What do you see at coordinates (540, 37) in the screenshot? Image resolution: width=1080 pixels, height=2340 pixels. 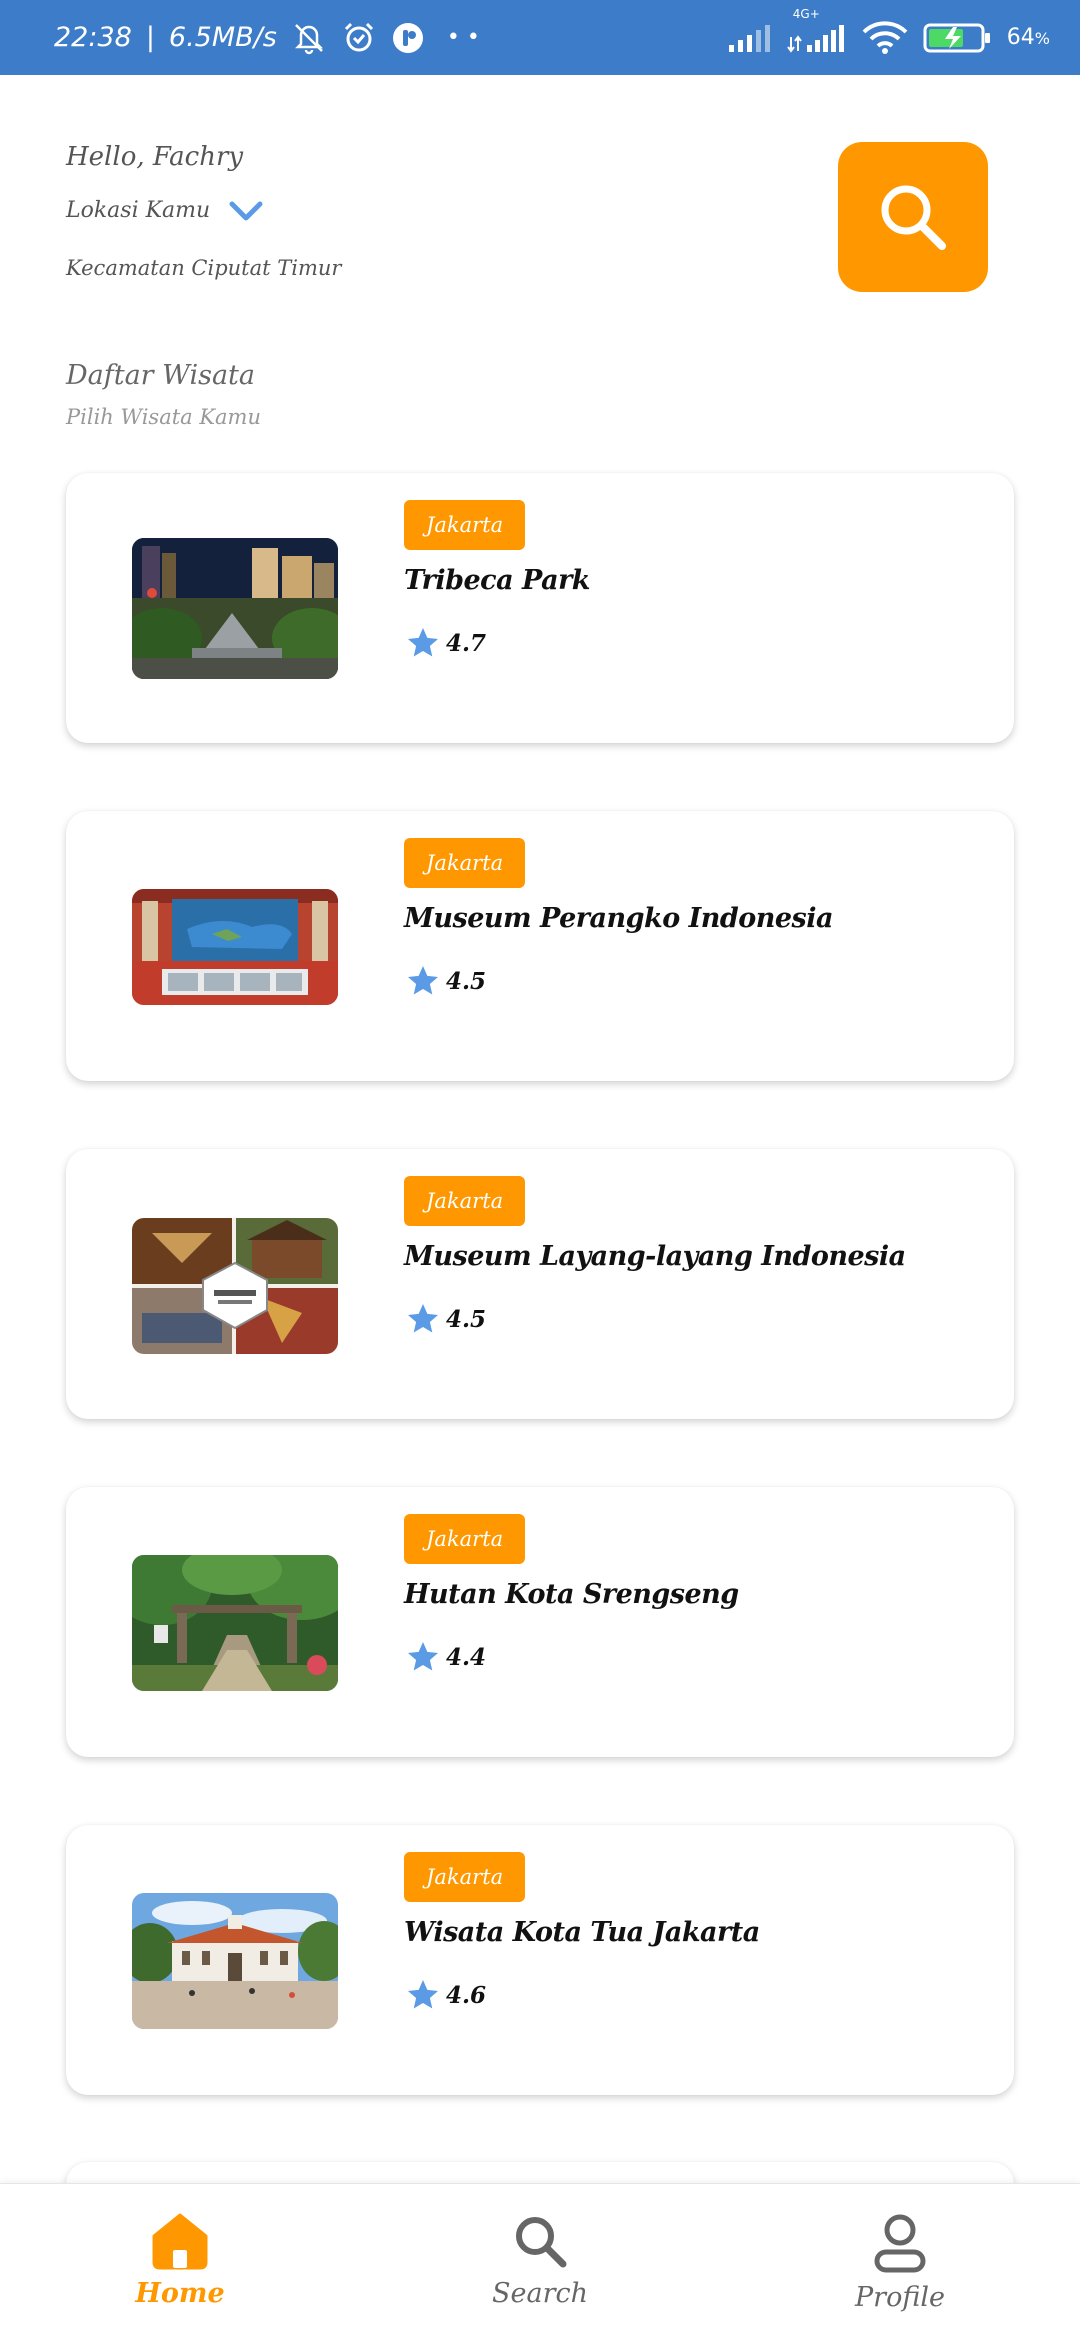 I see `status-bar: 22:38 | 6.5MB/s • • 4G+ 64%` at bounding box center [540, 37].